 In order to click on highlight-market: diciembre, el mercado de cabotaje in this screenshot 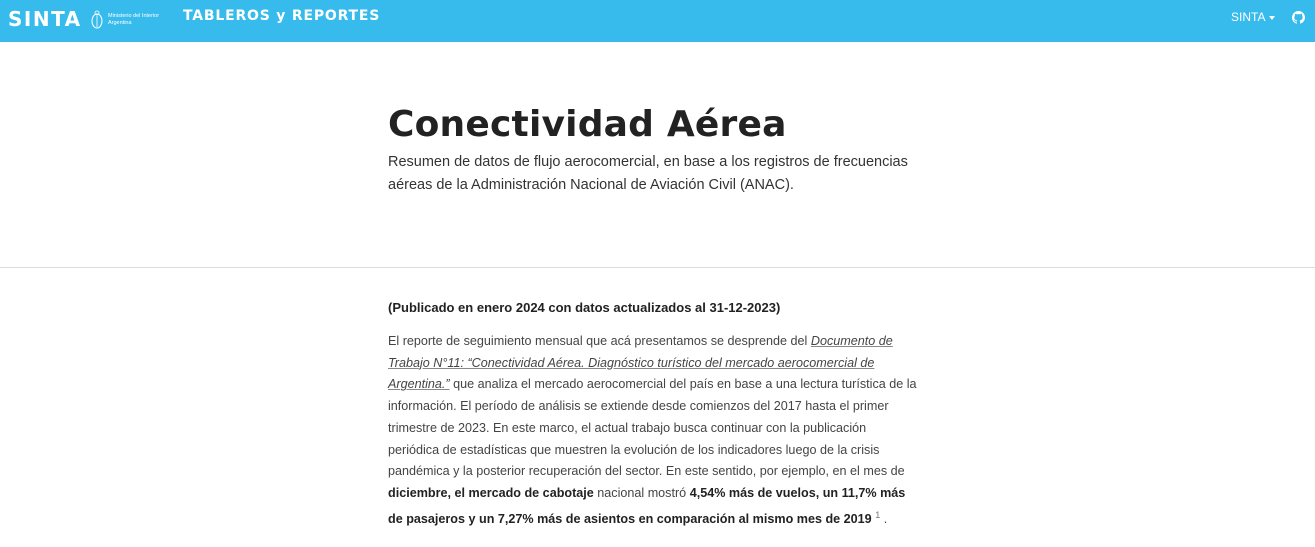, I will do `click(491, 492)`.